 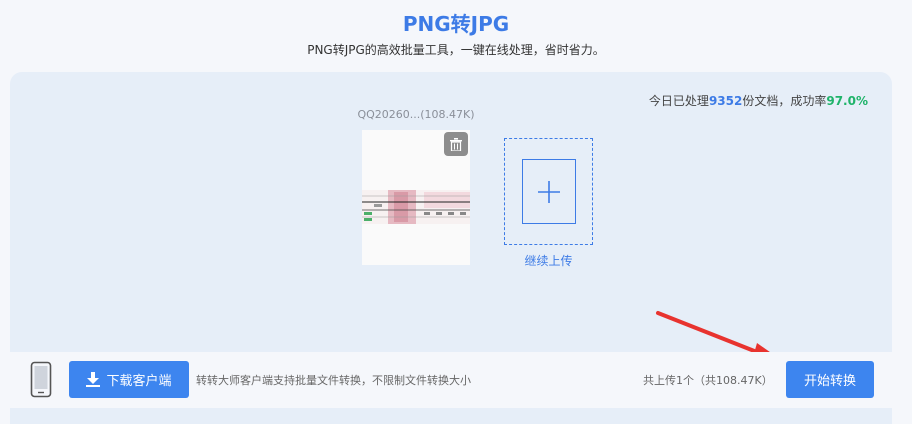 I want to click on download-icon, so click(x=93, y=379).